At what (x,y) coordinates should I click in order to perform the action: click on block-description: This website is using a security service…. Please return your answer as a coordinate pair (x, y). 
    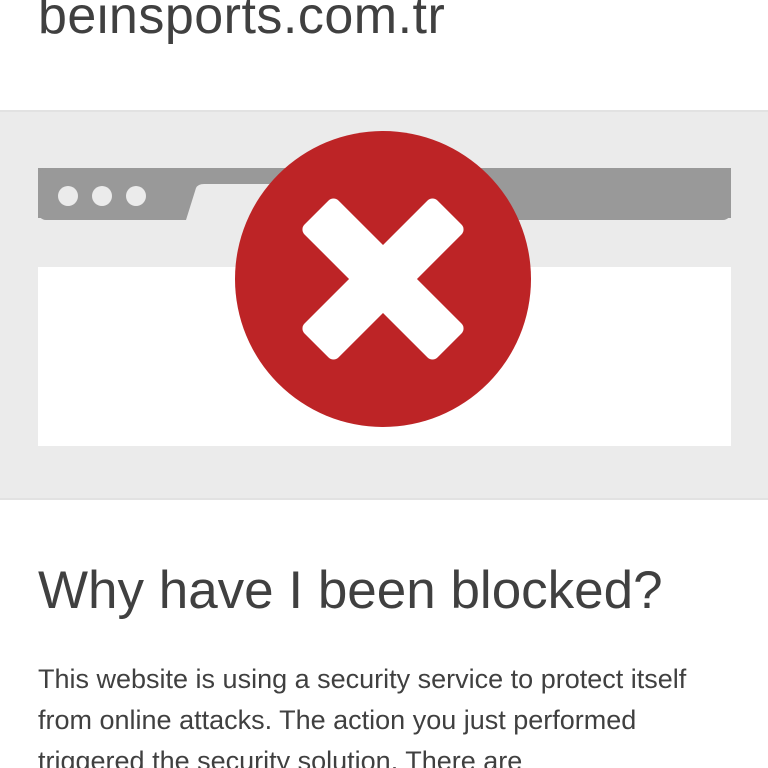
    Looking at the image, I should click on (362, 716).